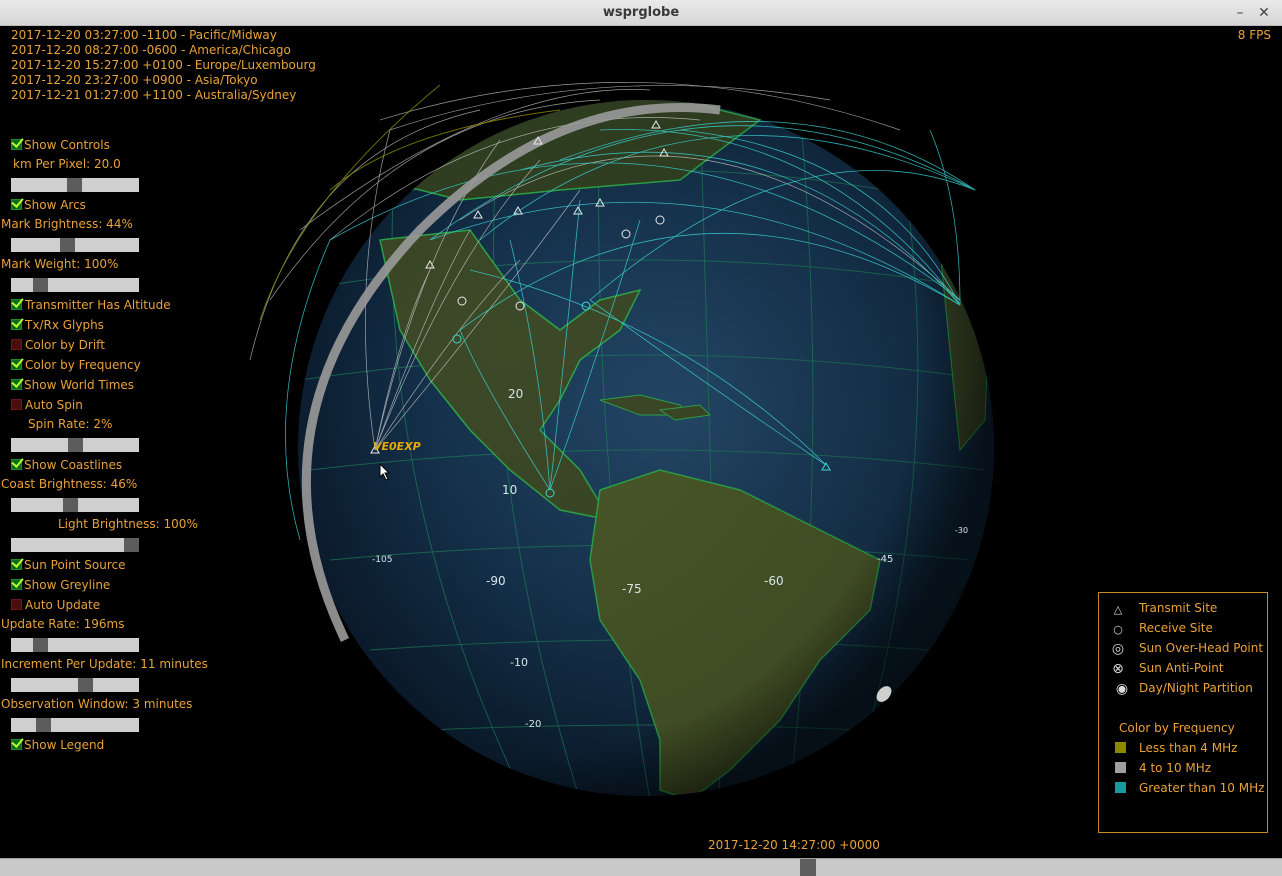  Describe the element at coordinates (1202, 788) in the screenshot. I see `legend-greater-10: Greater than 10 MHz` at that location.